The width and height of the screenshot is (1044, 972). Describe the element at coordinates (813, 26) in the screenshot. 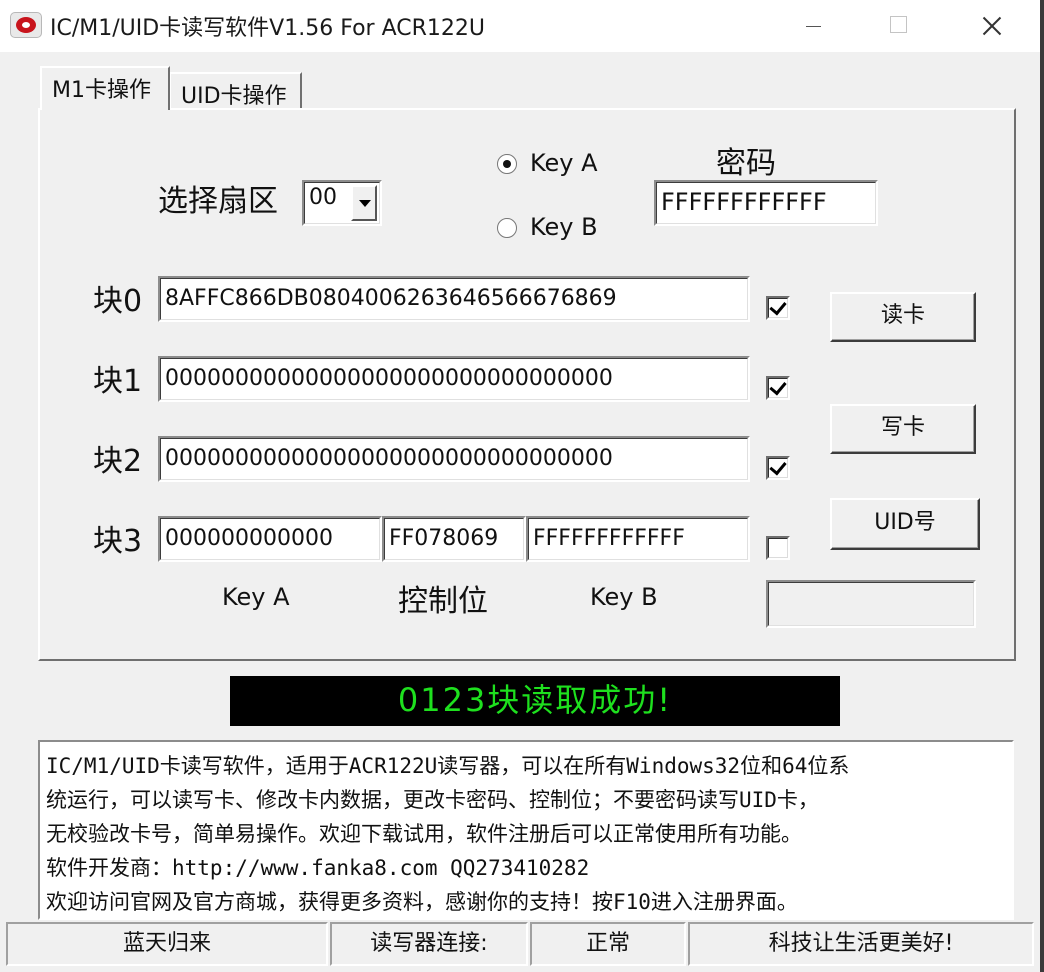

I see `minimize-icon` at that location.